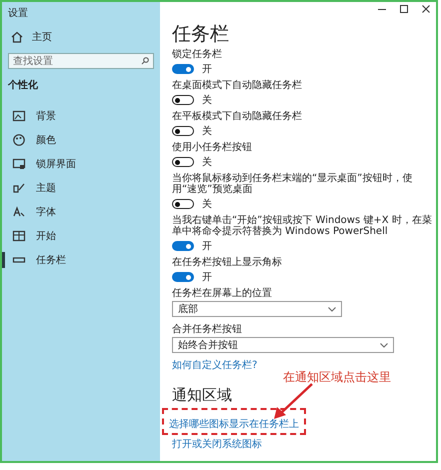 The height and width of the screenshot is (470, 441). I want to click on section-heading: 通知区域, so click(202, 395).